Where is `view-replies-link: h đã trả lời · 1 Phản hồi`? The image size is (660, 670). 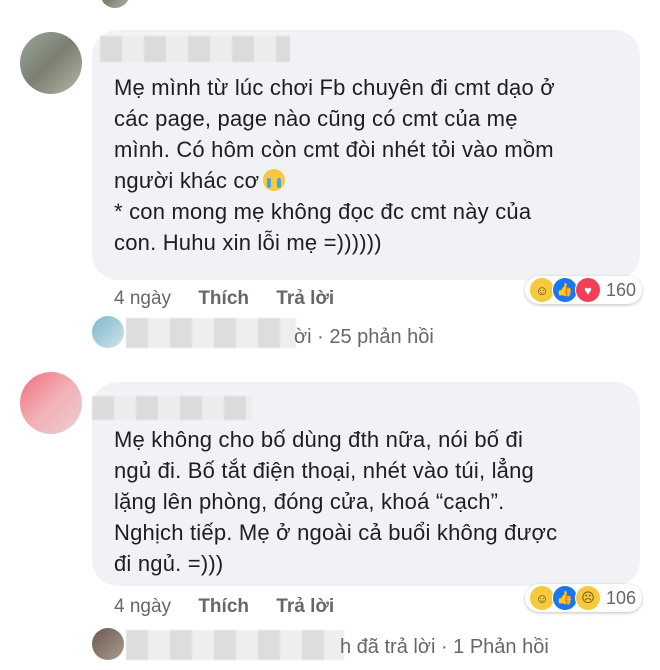
view-replies-link: h đã trả lời · 1 Phản hồi is located at coordinates (444, 647).